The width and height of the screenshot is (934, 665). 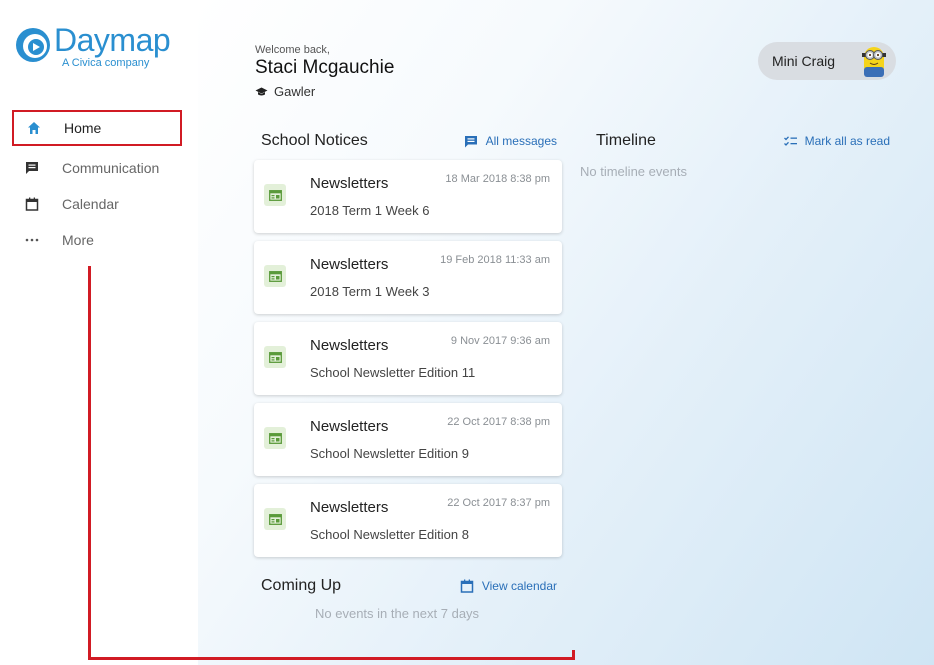 I want to click on checklist-icon, so click(x=790, y=140).